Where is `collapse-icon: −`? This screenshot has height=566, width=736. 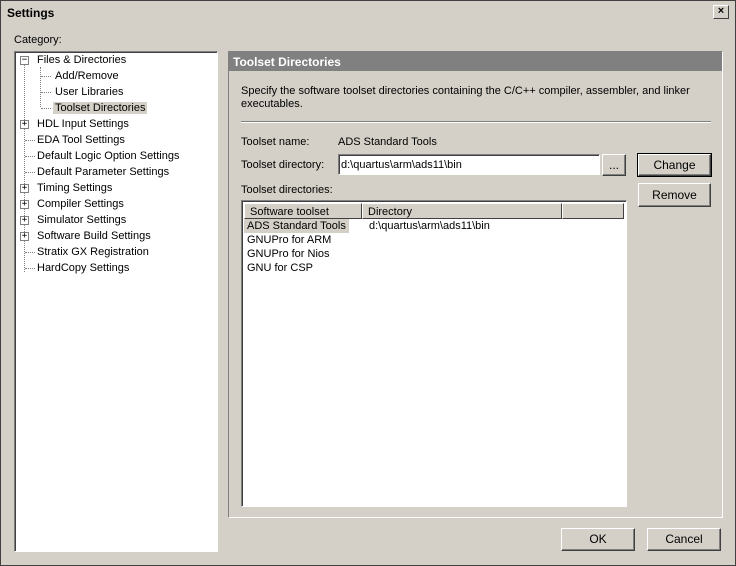
collapse-icon: − is located at coordinates (24, 60).